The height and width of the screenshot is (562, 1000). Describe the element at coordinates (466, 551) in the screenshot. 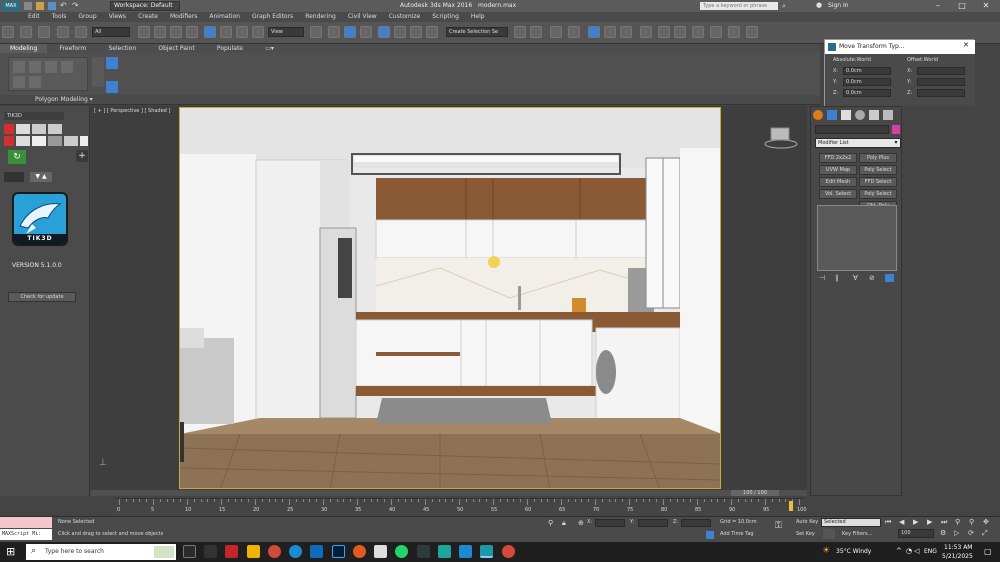

I see `app-icon` at that location.